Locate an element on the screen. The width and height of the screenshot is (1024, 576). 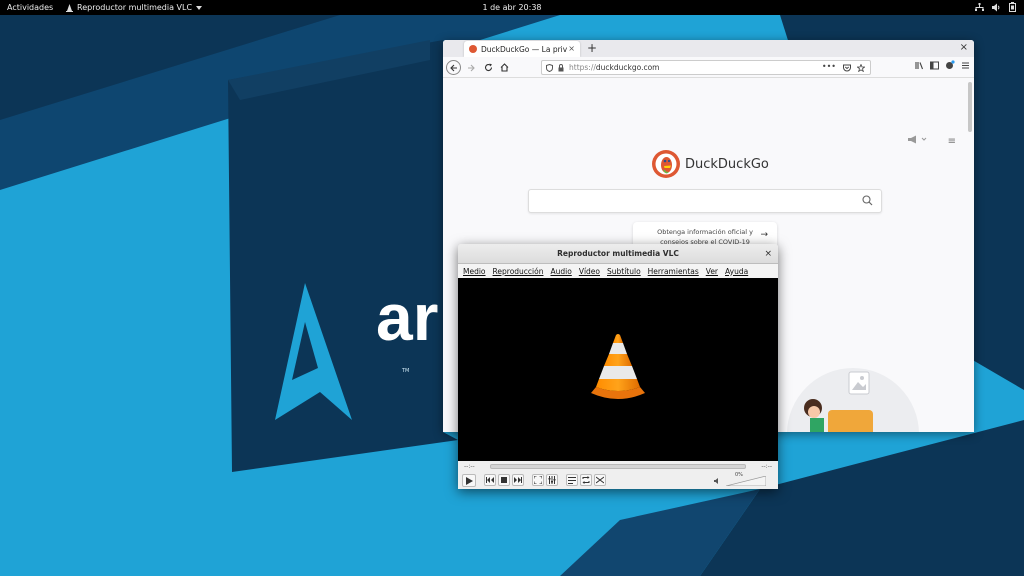
playlist-icon is located at coordinates (572, 480).